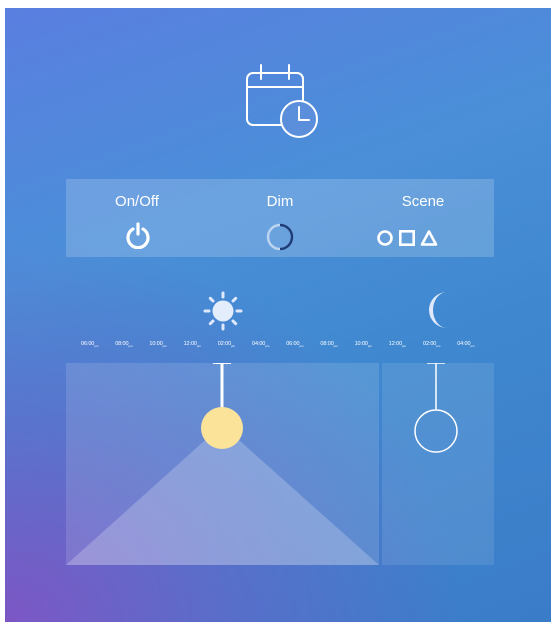  Describe the element at coordinates (429, 238) in the screenshot. I see `triangle-icon` at that location.